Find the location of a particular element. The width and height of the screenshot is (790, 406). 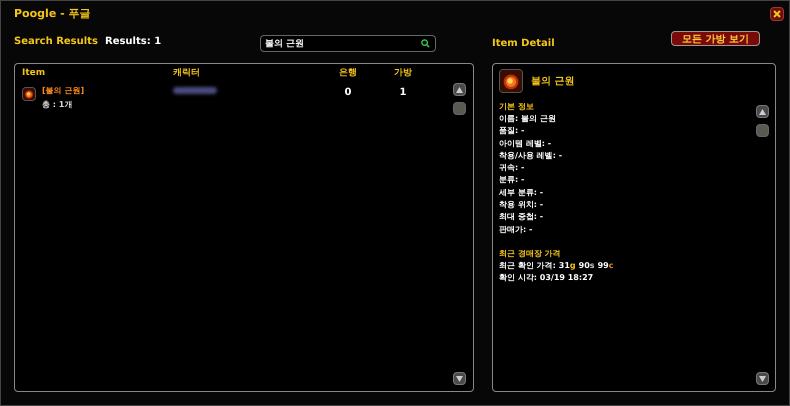

column-header: Item is located at coordinates (34, 73).